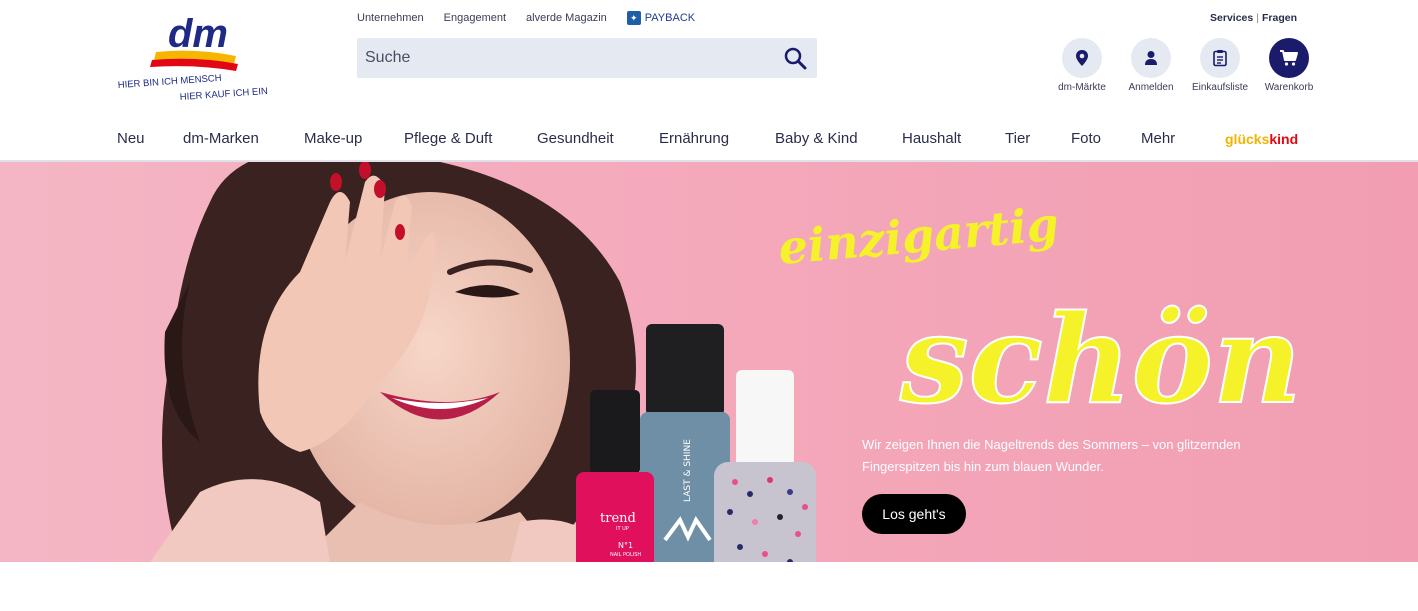 The height and width of the screenshot is (611, 1418). Describe the element at coordinates (670, 18) in the screenshot. I see `payback-label: PAYBACK` at that location.